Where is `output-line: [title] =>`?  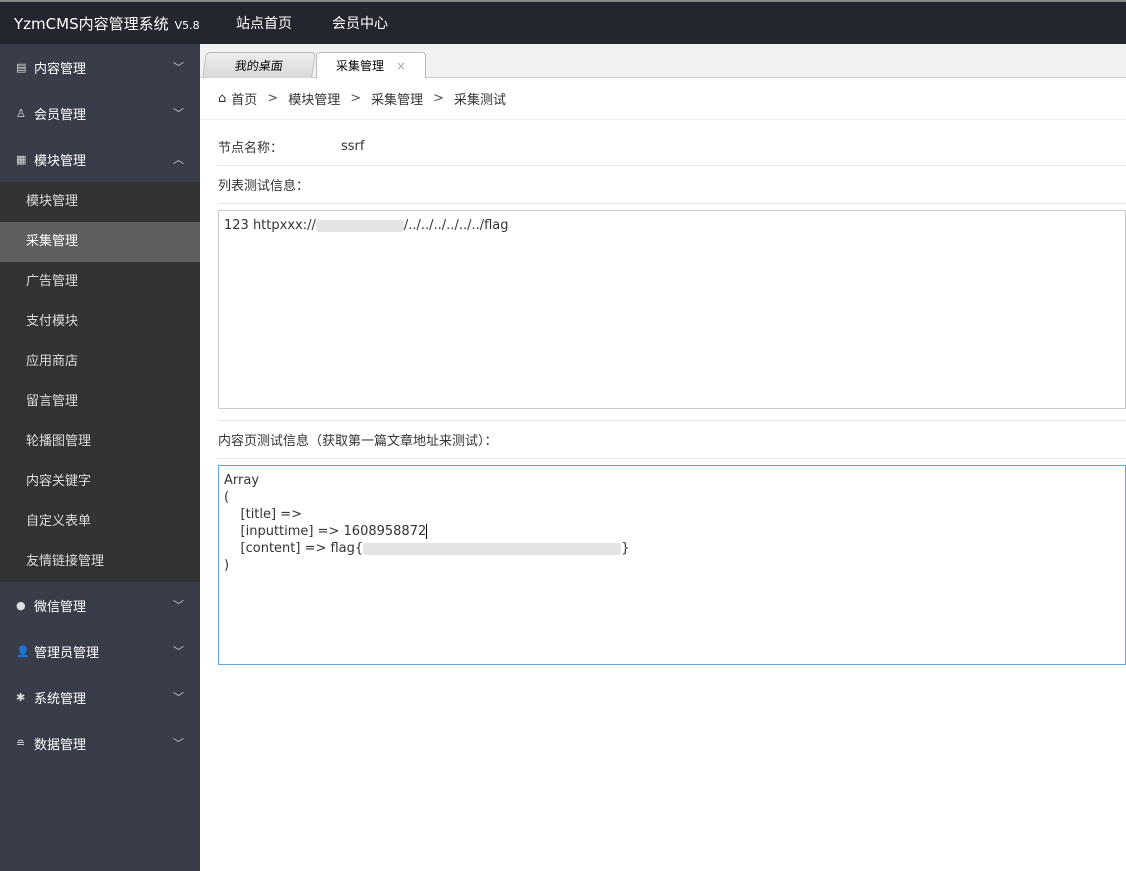 output-line: [title] => is located at coordinates (265, 514).